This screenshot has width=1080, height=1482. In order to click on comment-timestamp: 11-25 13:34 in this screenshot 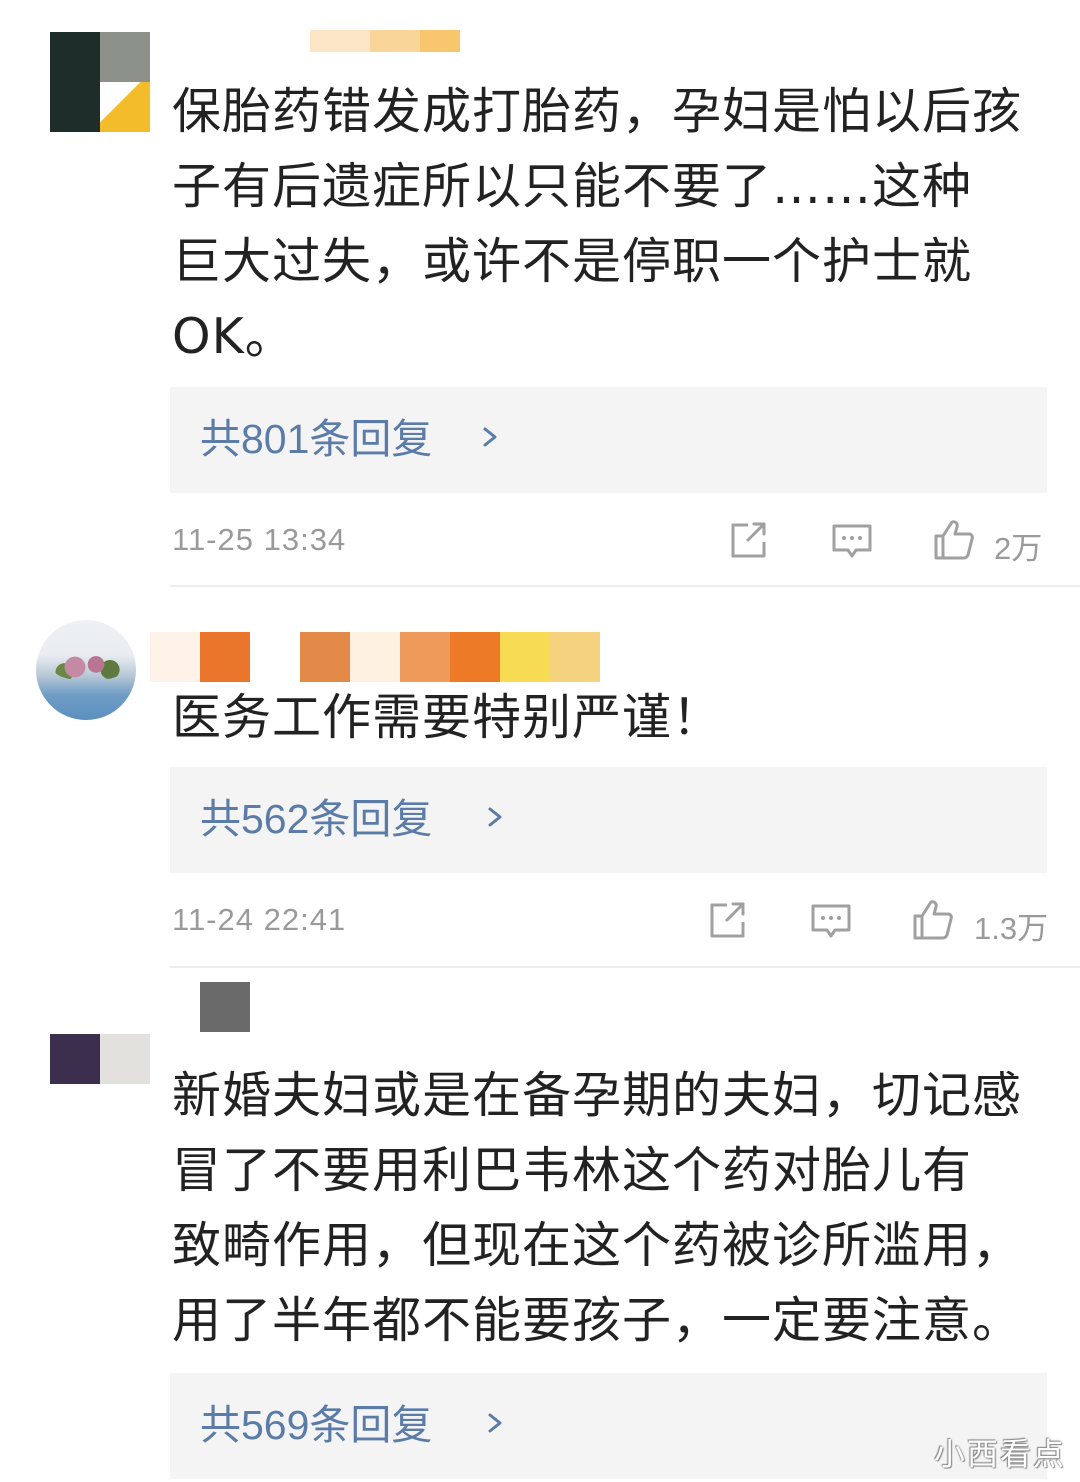, I will do `click(259, 539)`.